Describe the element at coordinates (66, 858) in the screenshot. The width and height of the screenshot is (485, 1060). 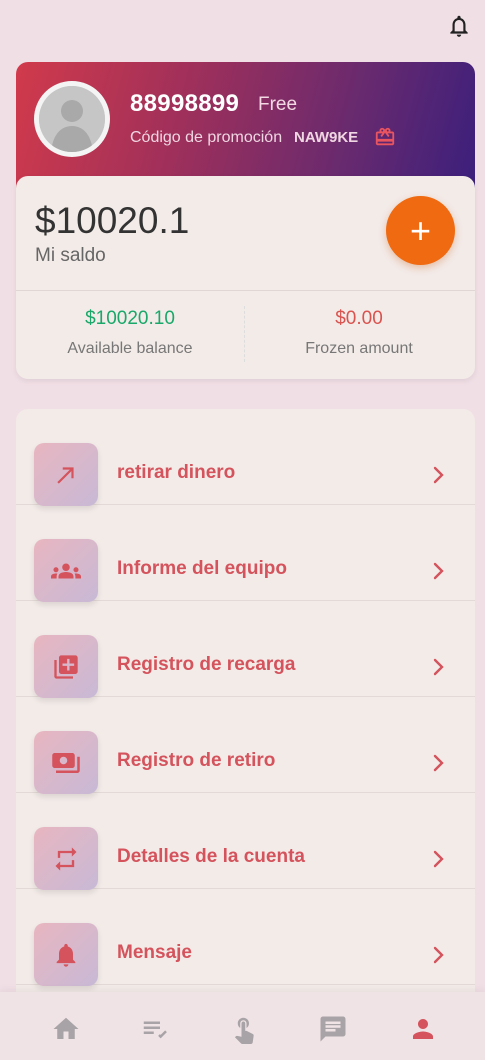
I see `swap-icon` at that location.